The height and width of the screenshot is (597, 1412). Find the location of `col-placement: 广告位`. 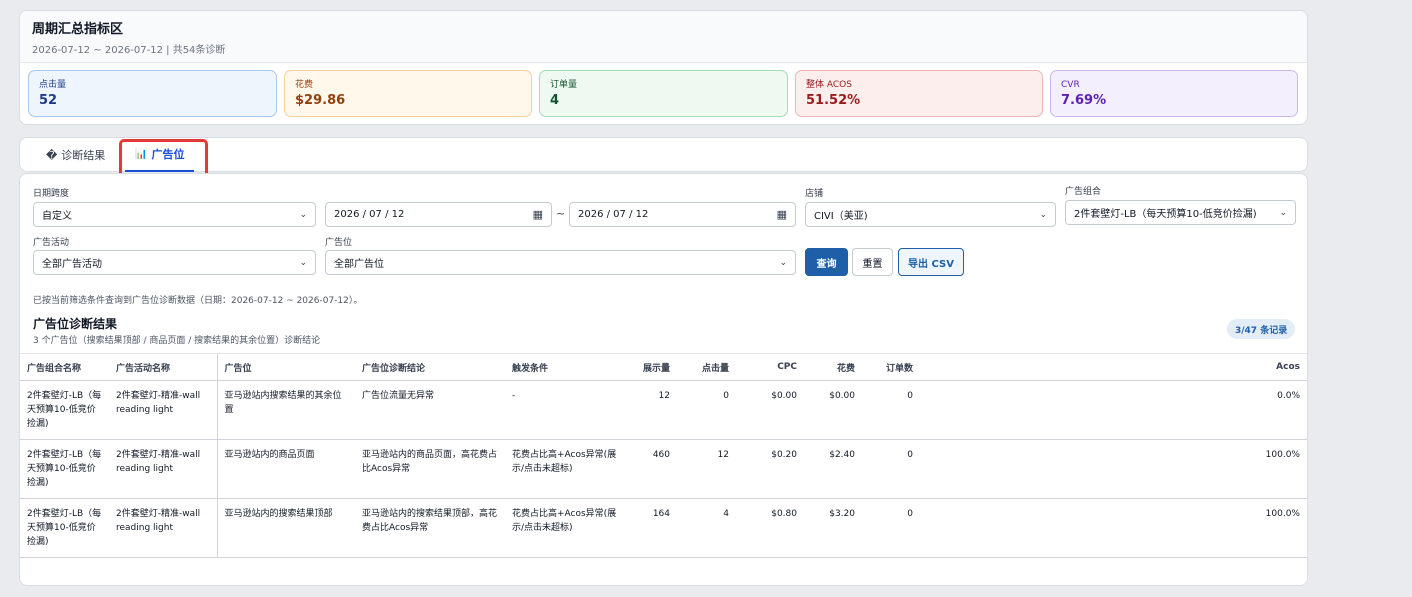

col-placement: 广告位 is located at coordinates (286, 367).